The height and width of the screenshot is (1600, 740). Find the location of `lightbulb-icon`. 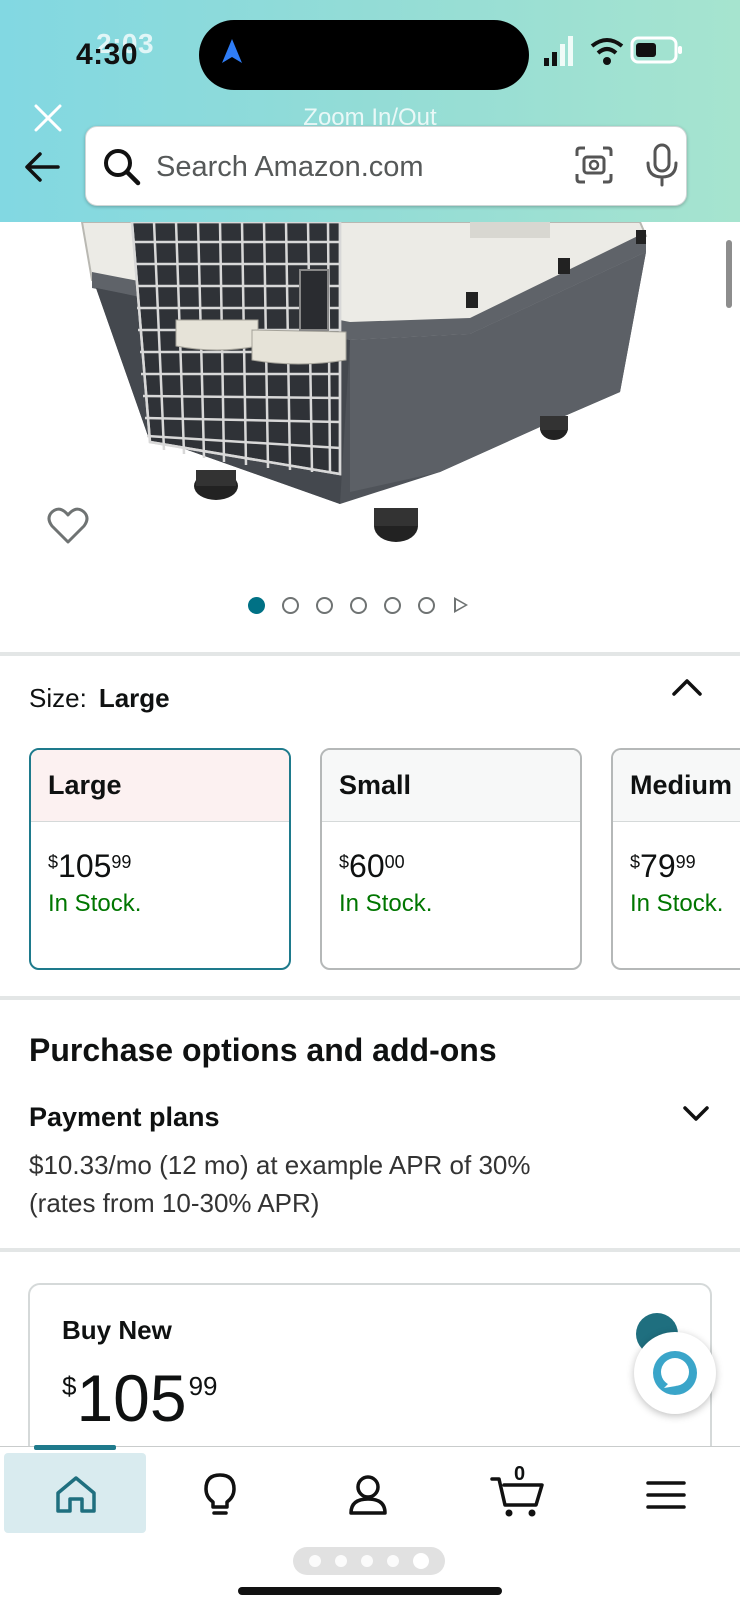

lightbulb-icon is located at coordinates (220, 1495).